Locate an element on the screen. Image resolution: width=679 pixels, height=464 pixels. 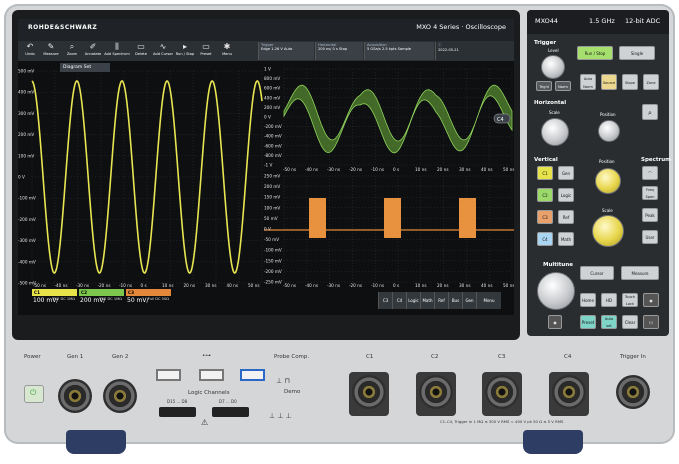
ref-button: Ref is located at coordinates (441, 300).